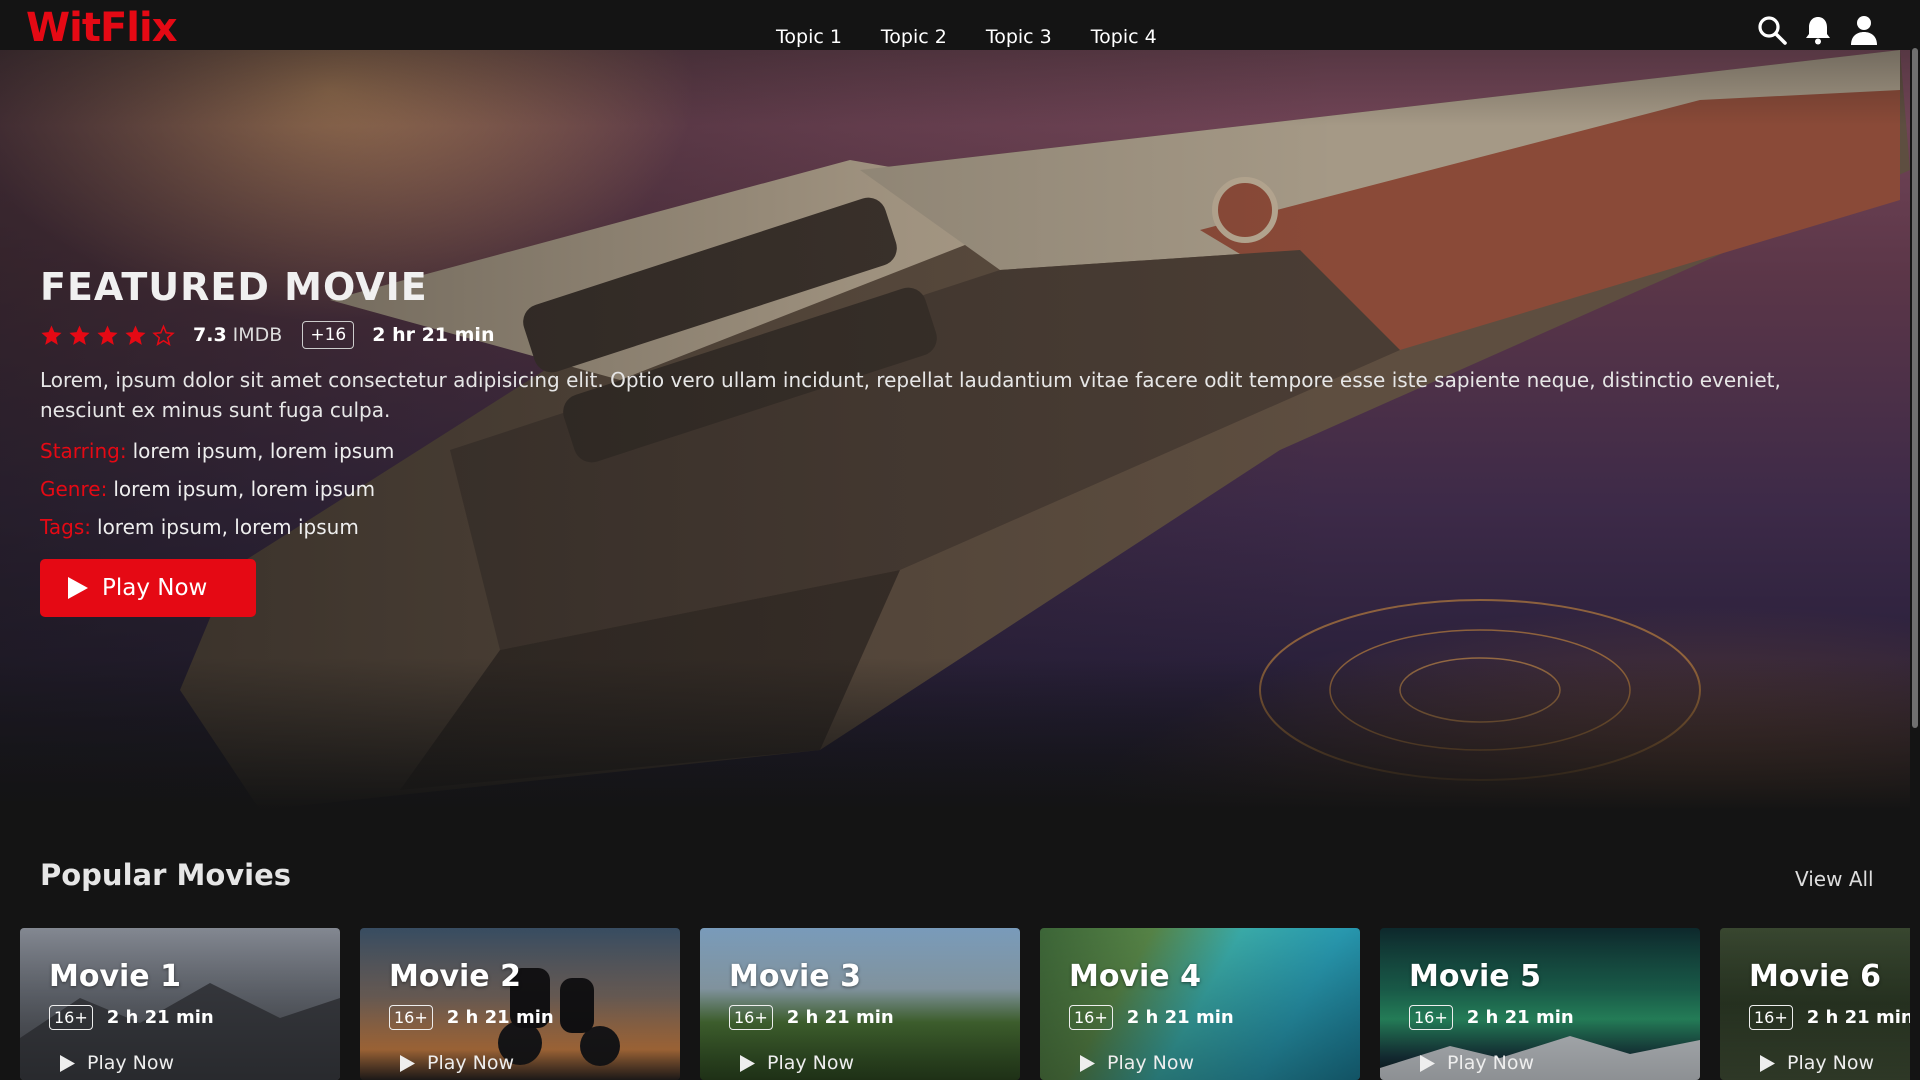 The image size is (1920, 1080). I want to click on brand-logo: WitFlix, so click(101, 28).